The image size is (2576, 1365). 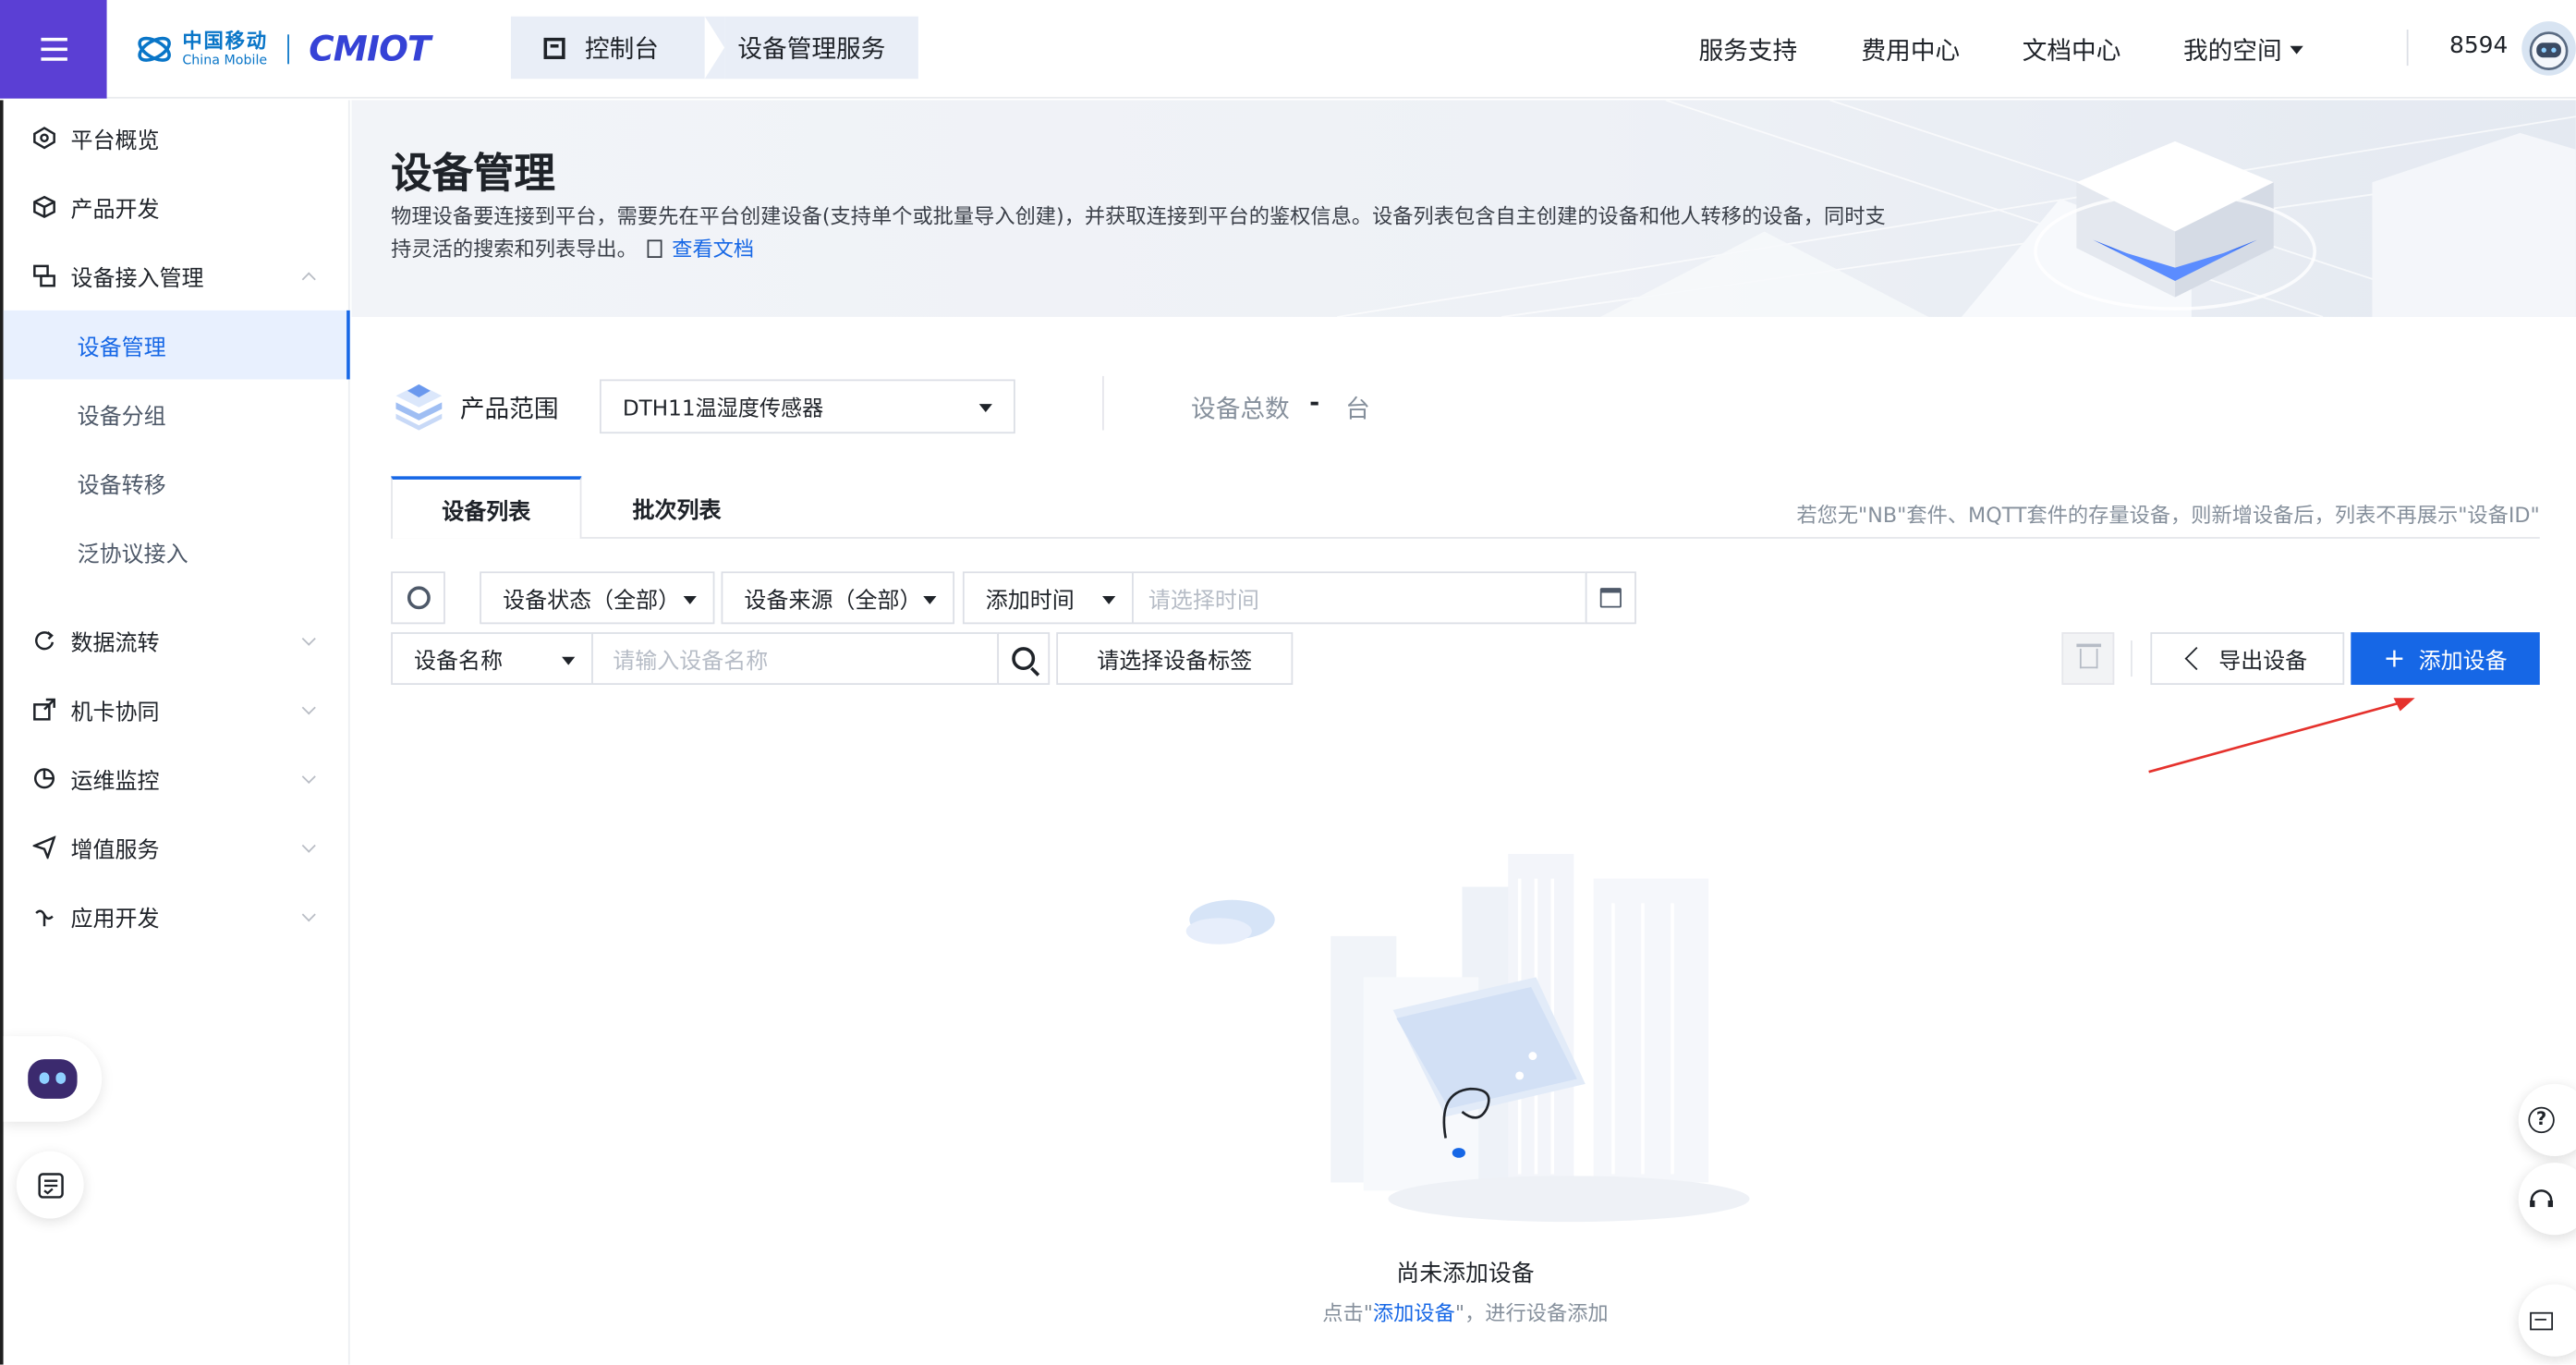 I want to click on refresh-icon, so click(x=418, y=598).